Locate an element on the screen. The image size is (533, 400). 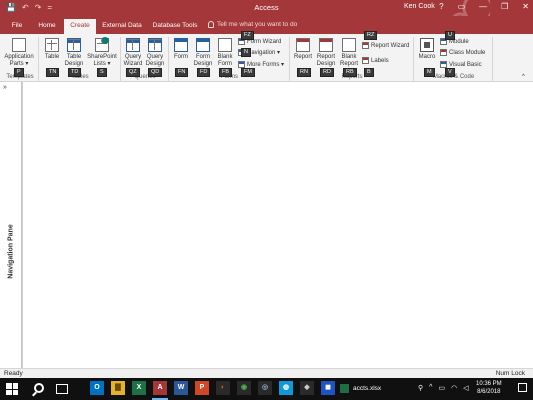
macro-label: Macro is located at coordinates (427, 57).